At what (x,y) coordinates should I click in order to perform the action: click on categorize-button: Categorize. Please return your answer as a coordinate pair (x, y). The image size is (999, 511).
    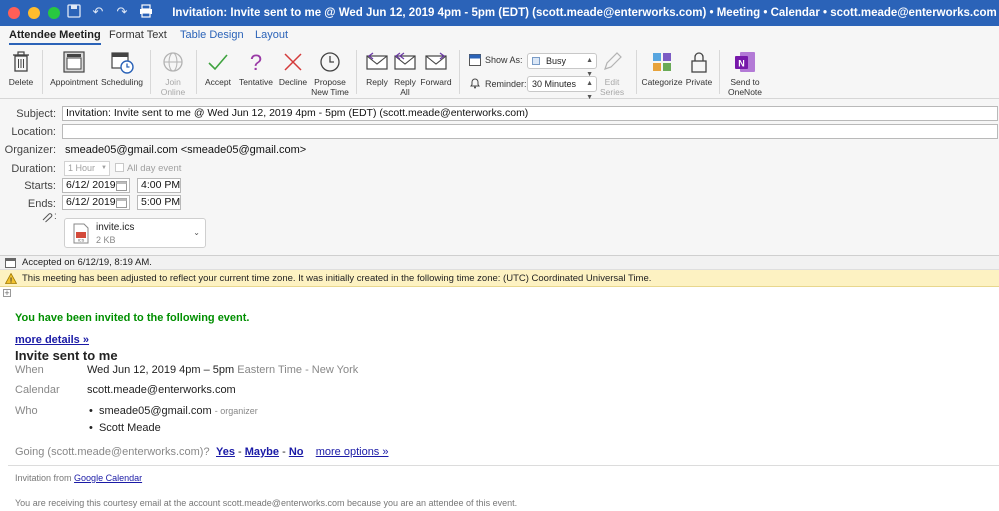
    Looking at the image, I should click on (662, 68).